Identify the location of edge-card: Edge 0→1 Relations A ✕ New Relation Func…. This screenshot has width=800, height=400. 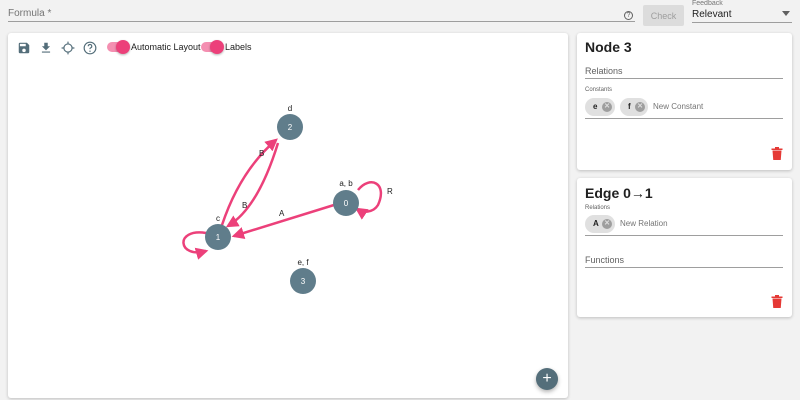
(684, 247).